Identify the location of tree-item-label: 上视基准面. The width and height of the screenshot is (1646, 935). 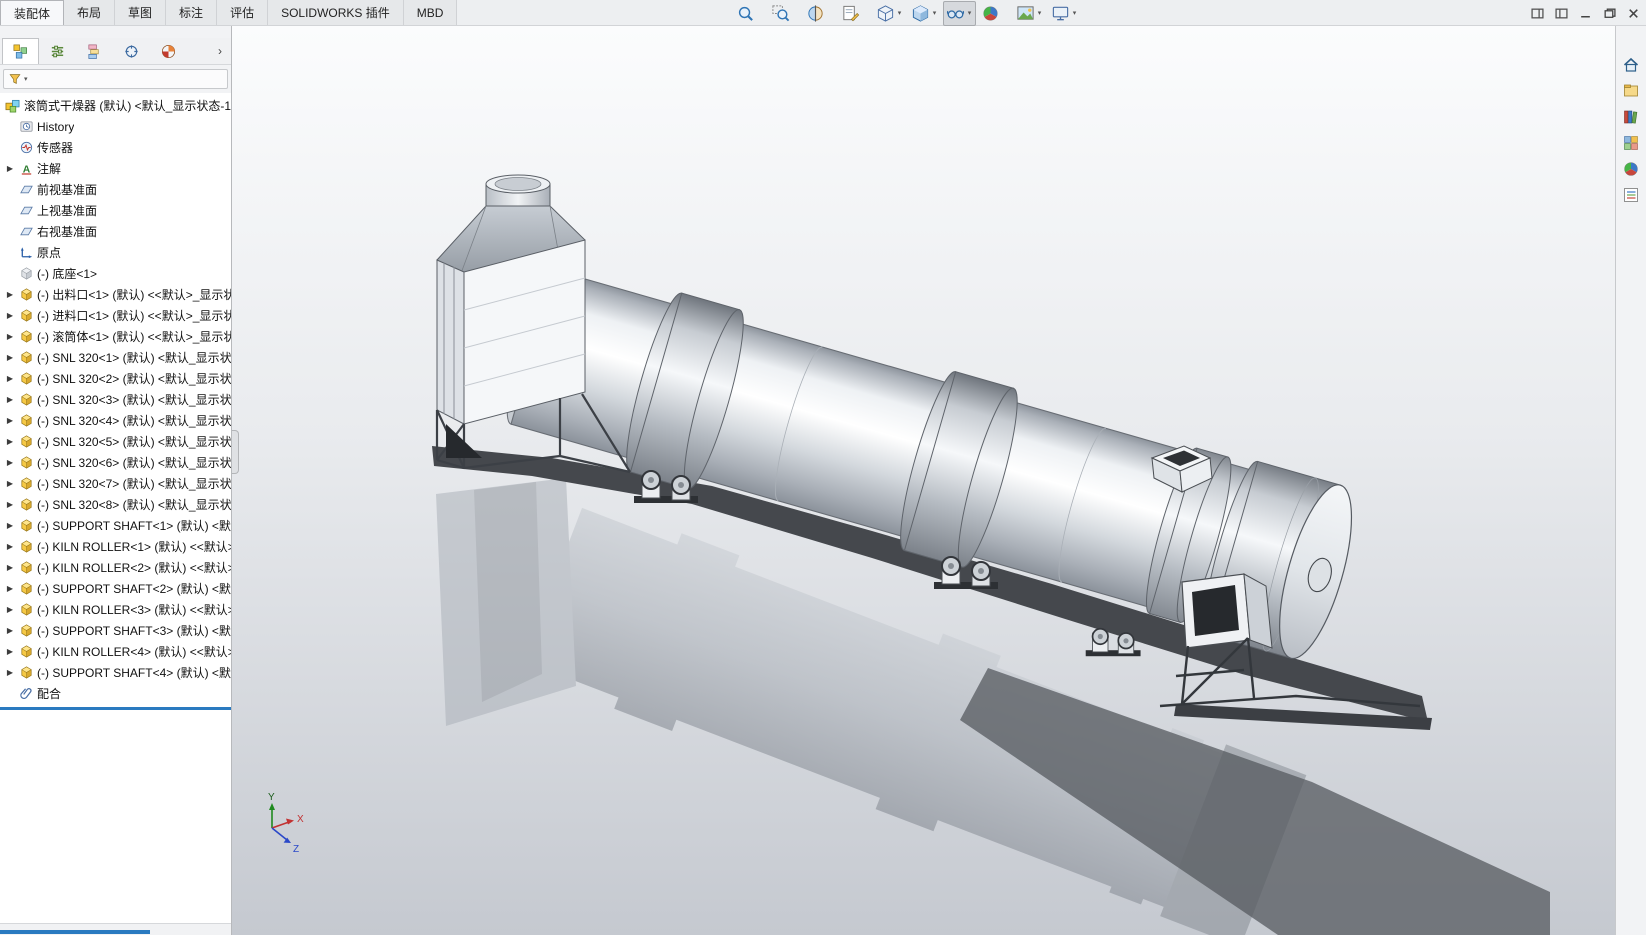
(67, 211).